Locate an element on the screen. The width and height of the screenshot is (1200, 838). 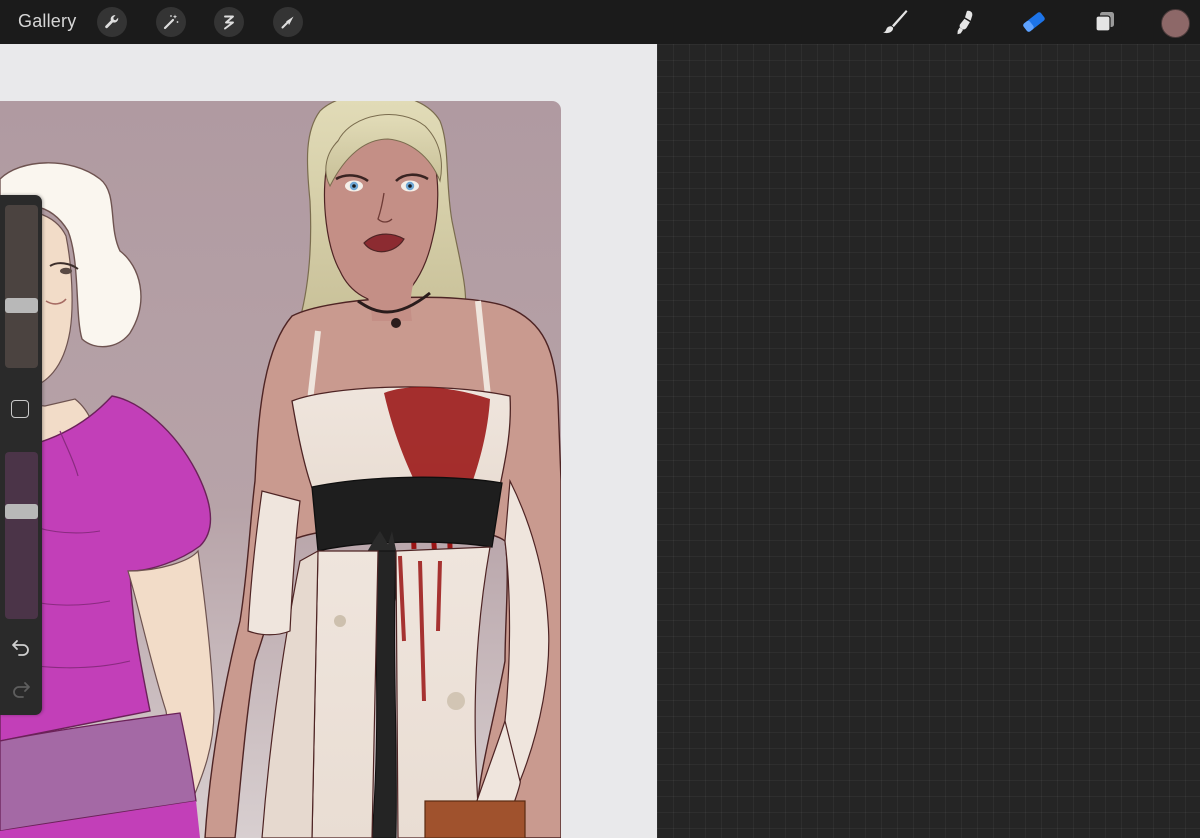
brush-size-slider is located at coordinates (21, 286).